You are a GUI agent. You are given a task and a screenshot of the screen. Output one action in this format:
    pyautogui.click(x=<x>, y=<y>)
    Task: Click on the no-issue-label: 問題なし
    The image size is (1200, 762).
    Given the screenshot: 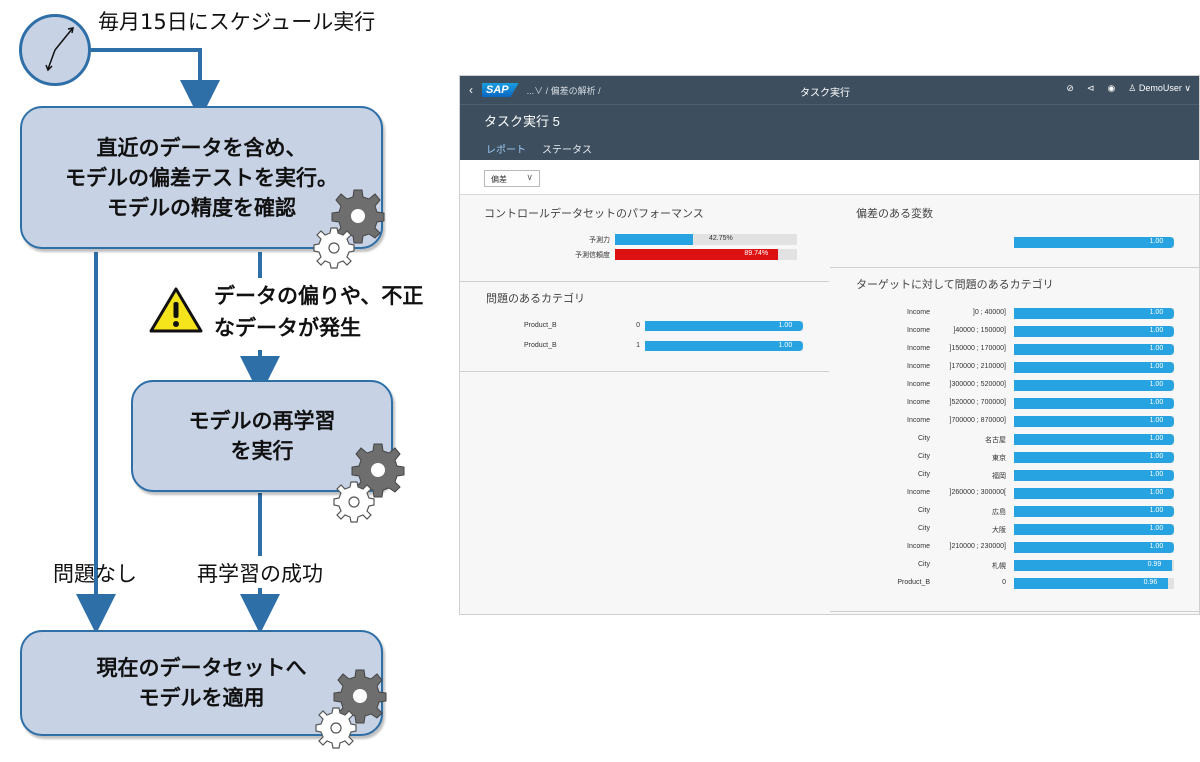 What is the action you would take?
    pyautogui.click(x=95, y=574)
    